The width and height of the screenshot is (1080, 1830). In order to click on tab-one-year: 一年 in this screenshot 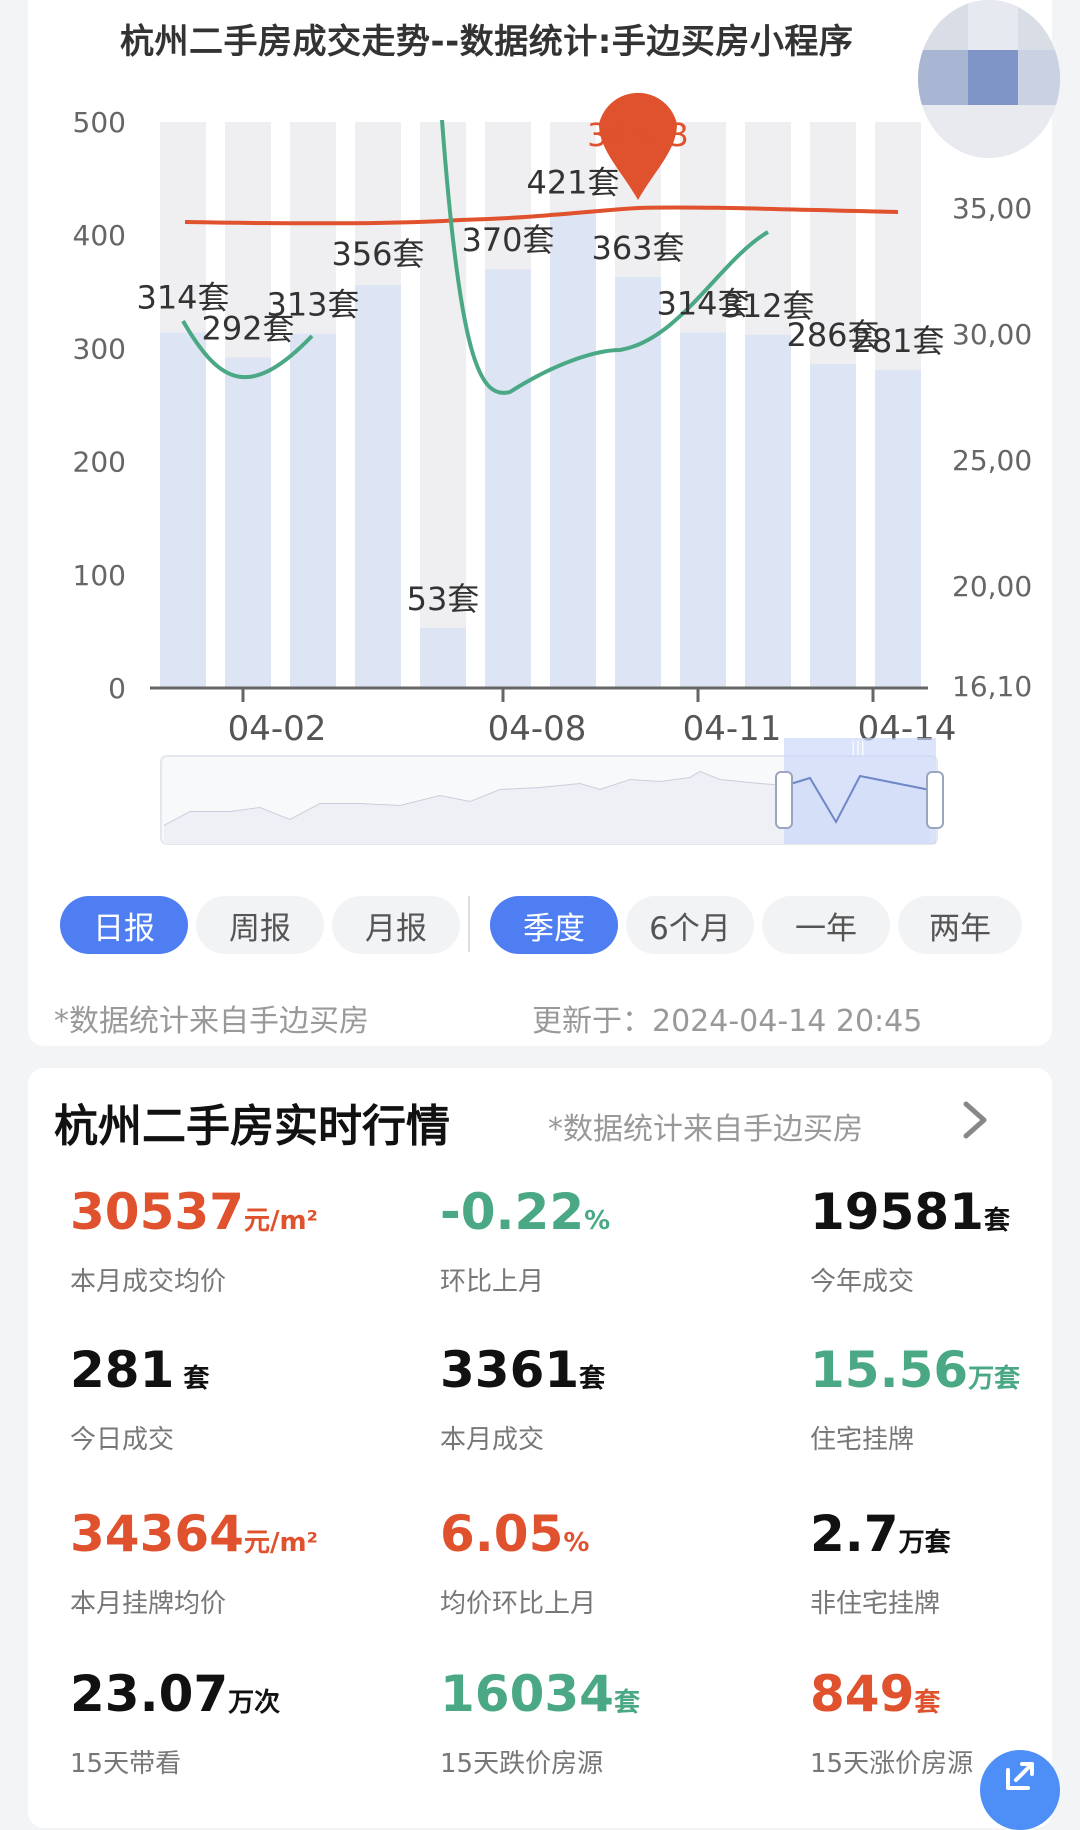, I will do `click(826, 925)`.